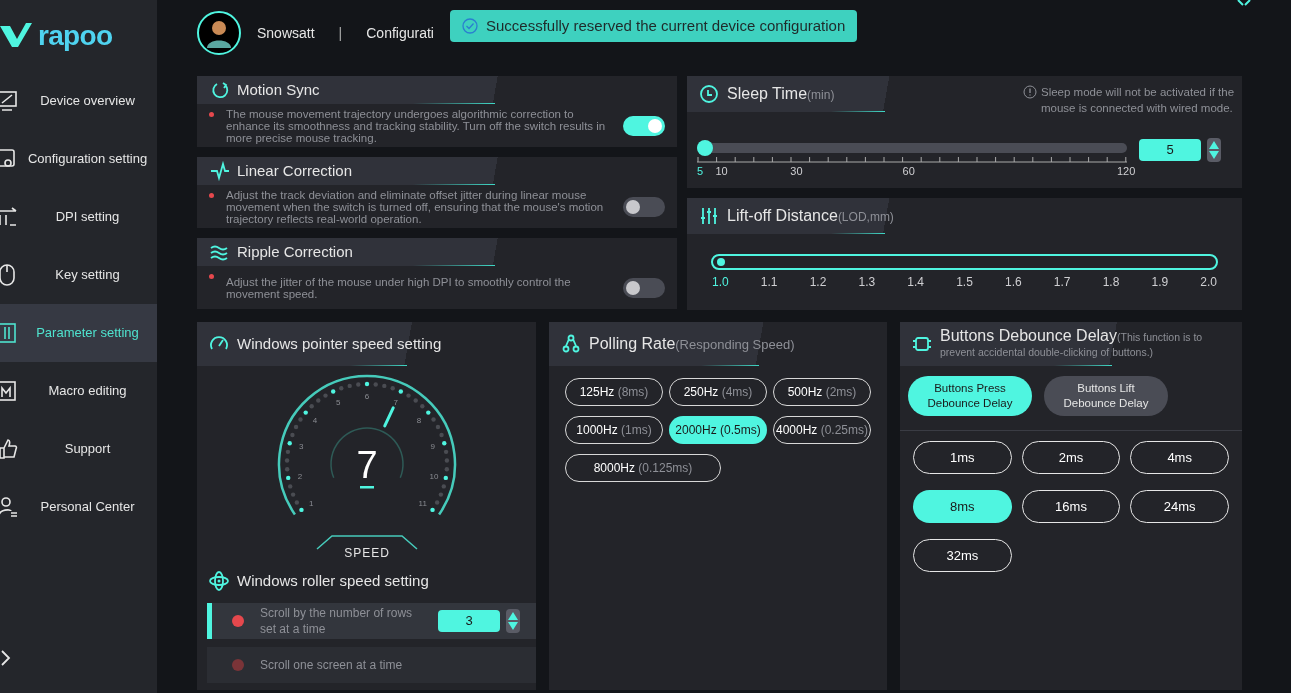 The height and width of the screenshot is (693, 1291). What do you see at coordinates (366, 553) in the screenshot?
I see `gauge-caption: SPEED` at bounding box center [366, 553].